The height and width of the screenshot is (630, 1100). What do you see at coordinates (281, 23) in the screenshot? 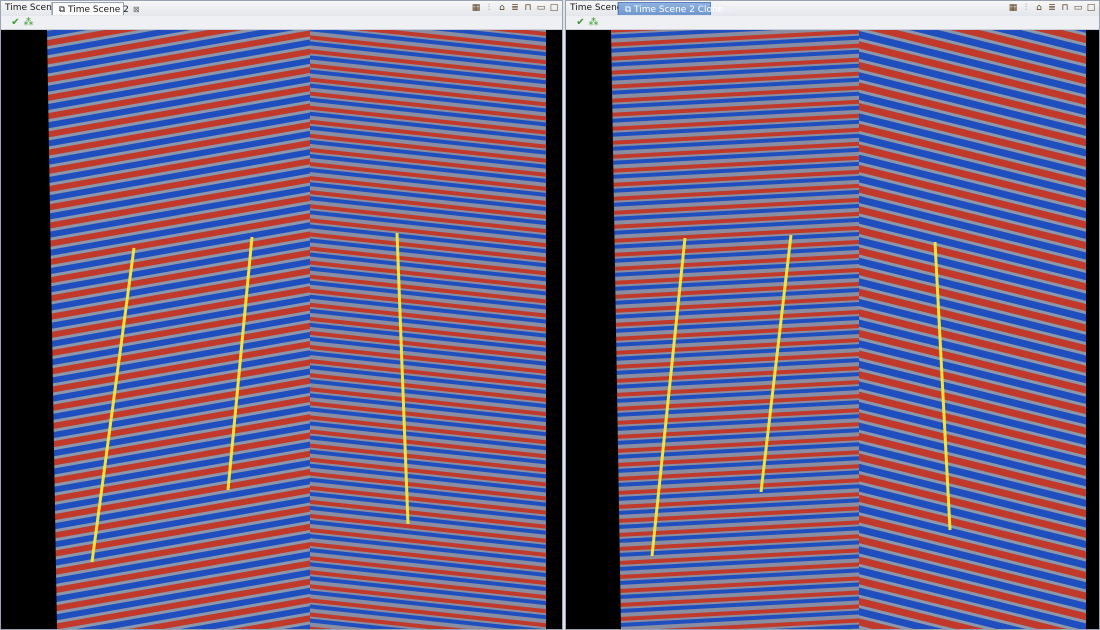
I see `left-sub-toolbar: ✔ ⁂` at bounding box center [281, 23].